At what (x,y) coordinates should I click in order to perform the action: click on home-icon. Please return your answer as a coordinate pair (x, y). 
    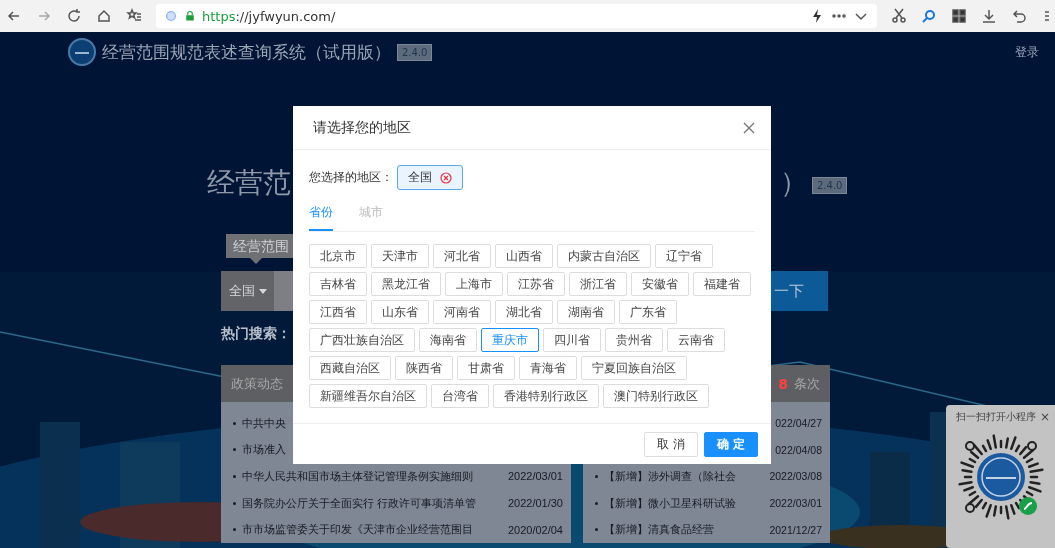
    Looking at the image, I should click on (104, 16).